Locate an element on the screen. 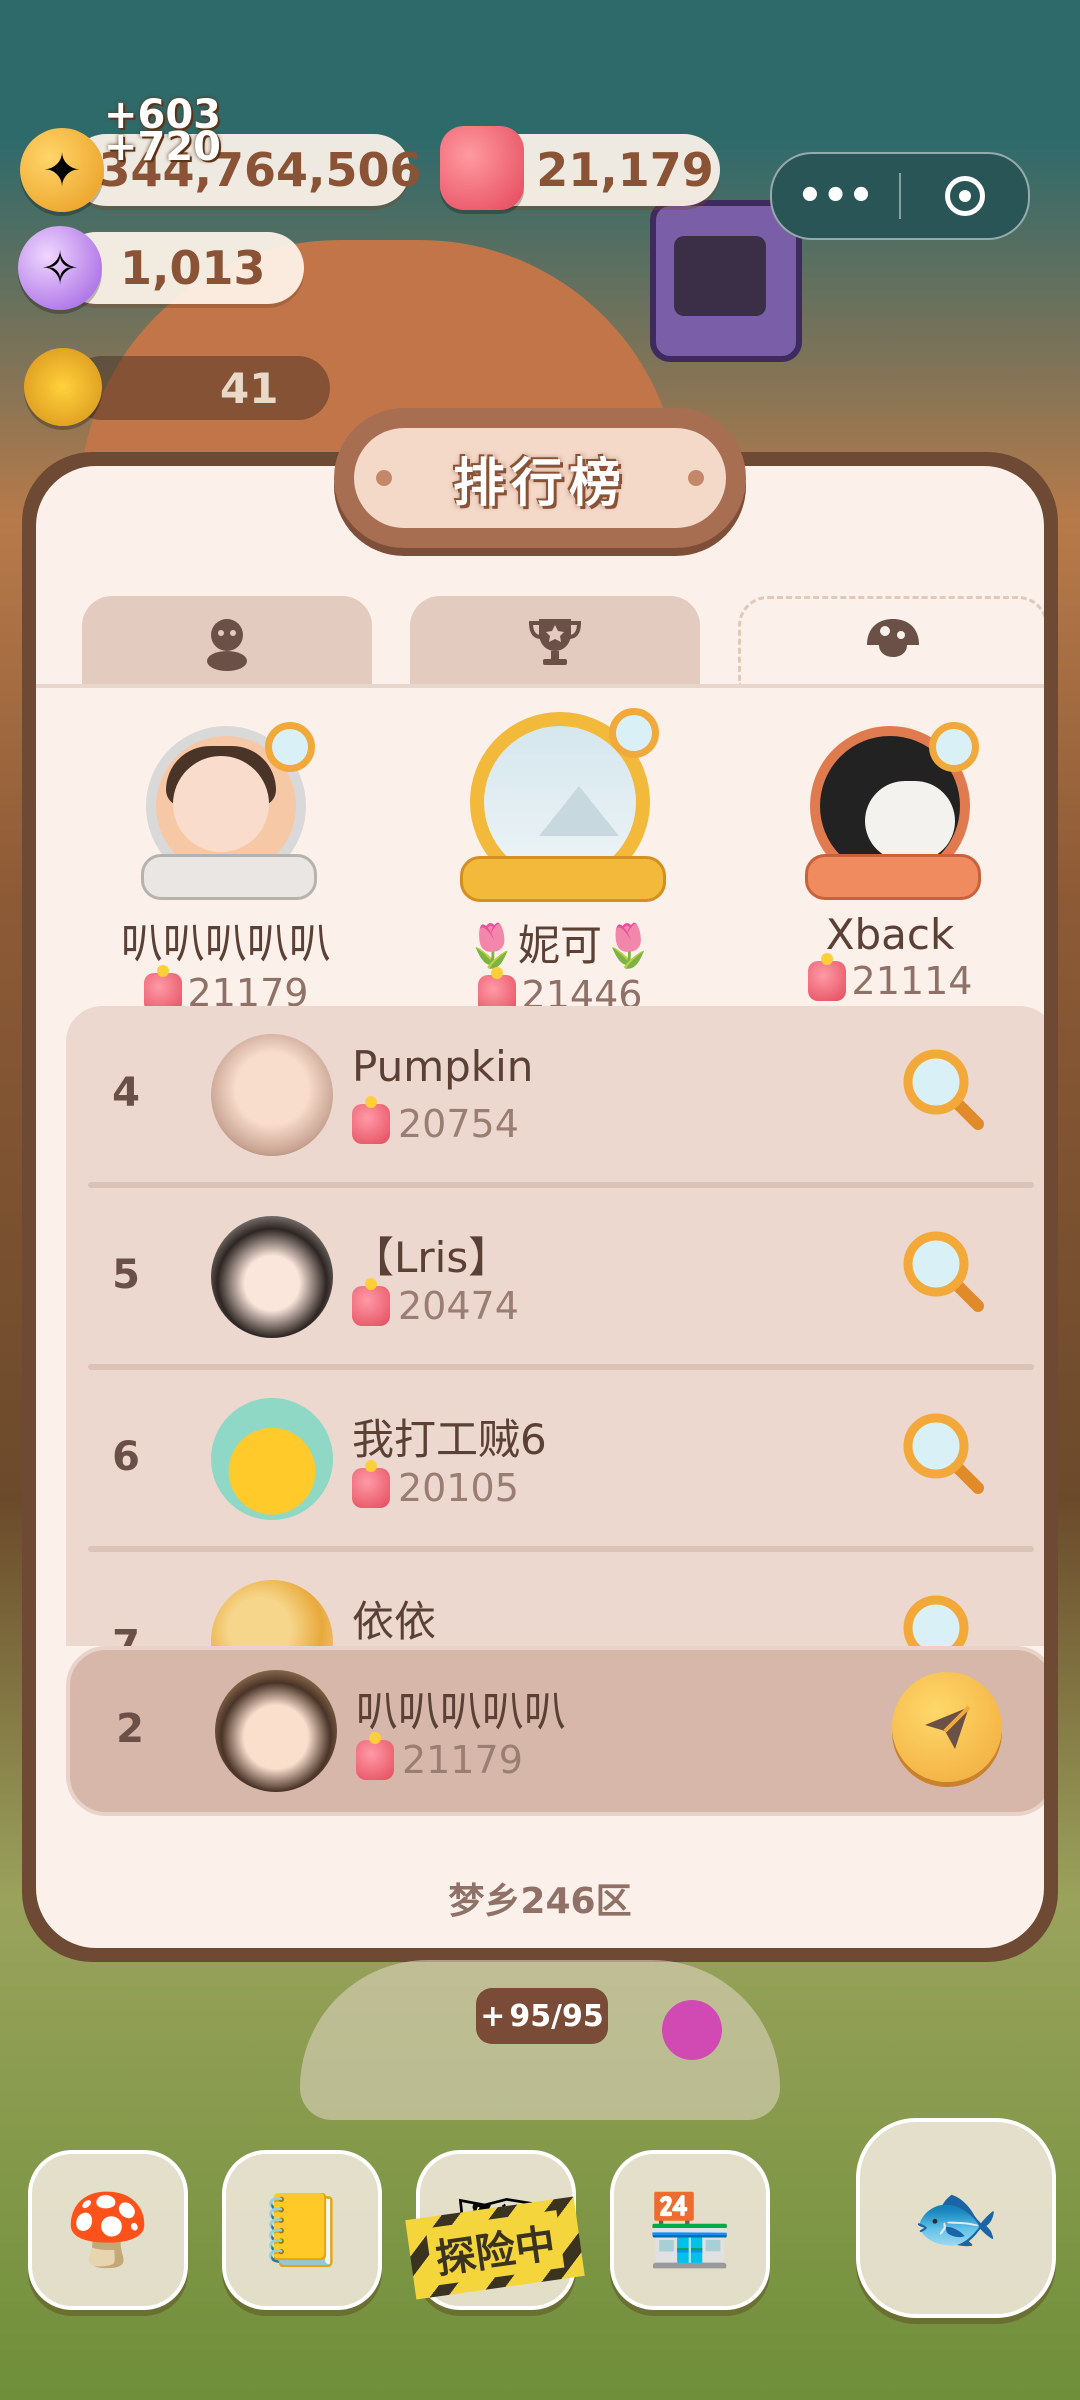 This screenshot has width=1080, height=2400. ranking-row: 6 我打工贼6 20105 is located at coordinates (555, 1461).